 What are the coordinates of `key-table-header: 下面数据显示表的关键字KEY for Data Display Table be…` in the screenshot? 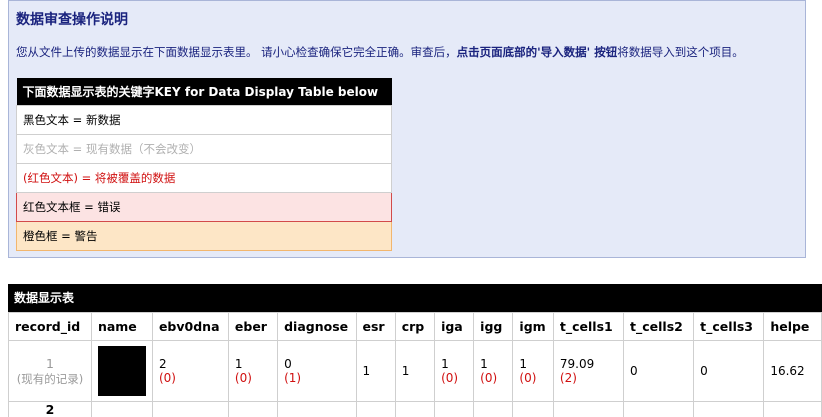 It's located at (204, 92).